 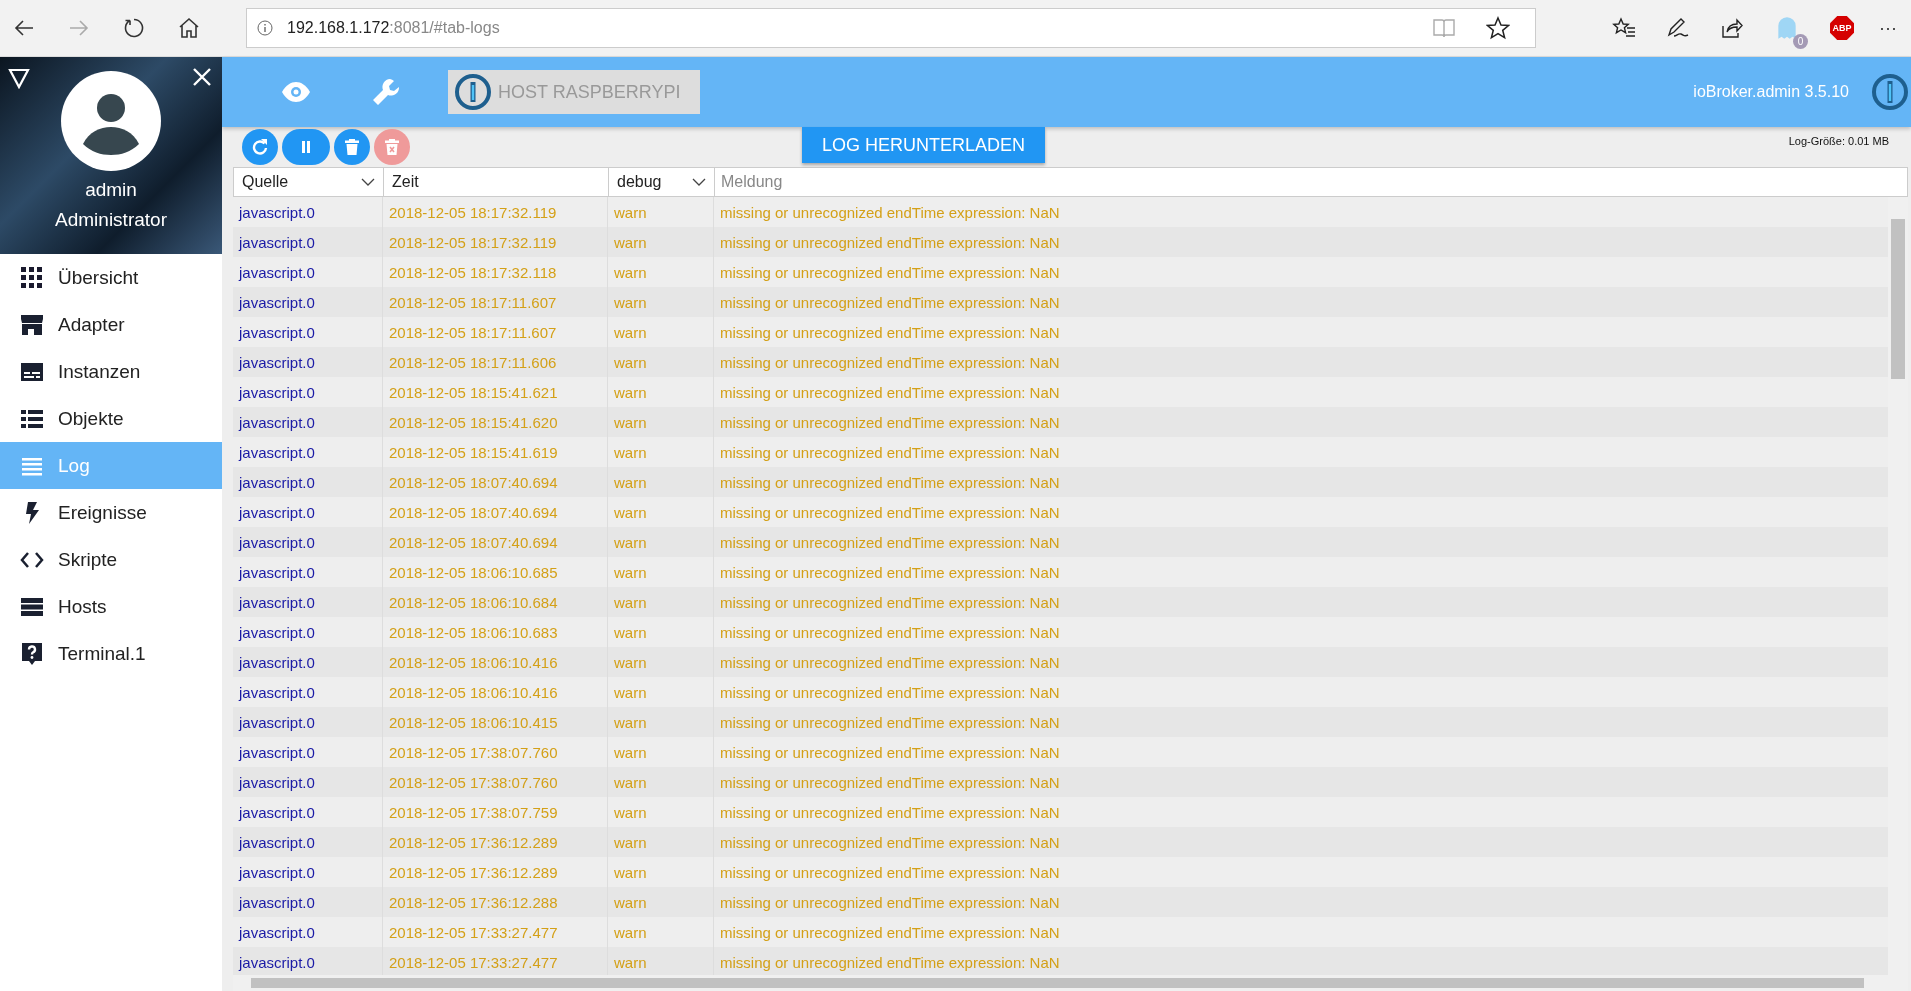 What do you see at coordinates (891, 28) in the screenshot?
I see `address-bar: 192.168.1.172:8081/#tab-logs` at bounding box center [891, 28].